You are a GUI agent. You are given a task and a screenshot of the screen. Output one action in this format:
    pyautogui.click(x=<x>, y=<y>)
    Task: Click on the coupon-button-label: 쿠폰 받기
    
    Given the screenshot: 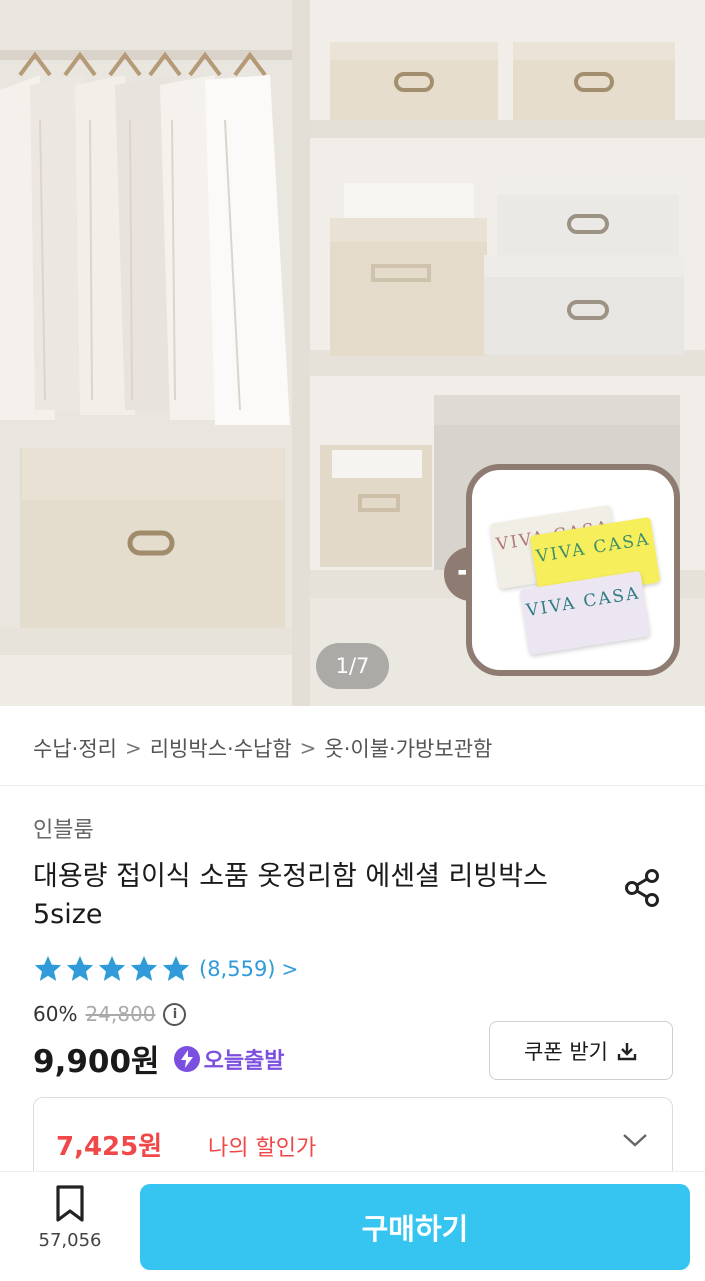 What is the action you would take?
    pyautogui.click(x=566, y=1051)
    